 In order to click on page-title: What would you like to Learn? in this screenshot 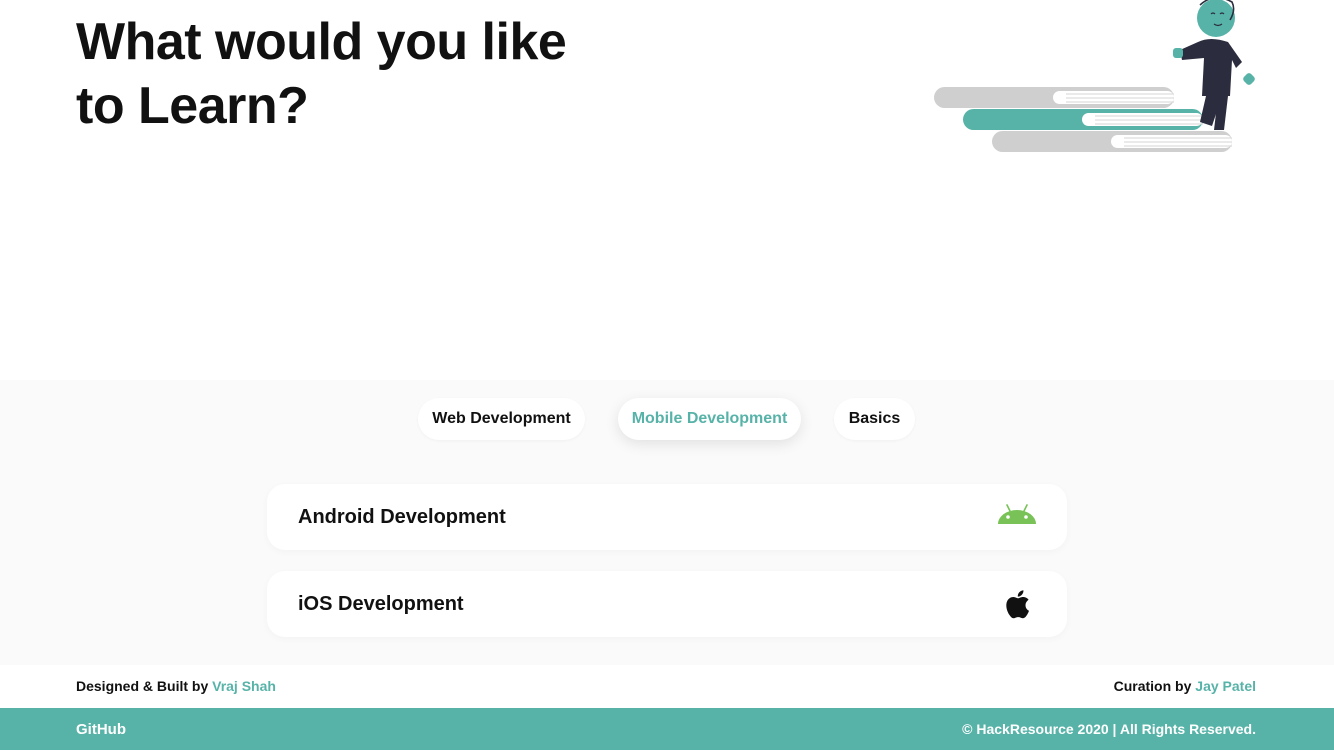, I will do `click(336, 74)`.